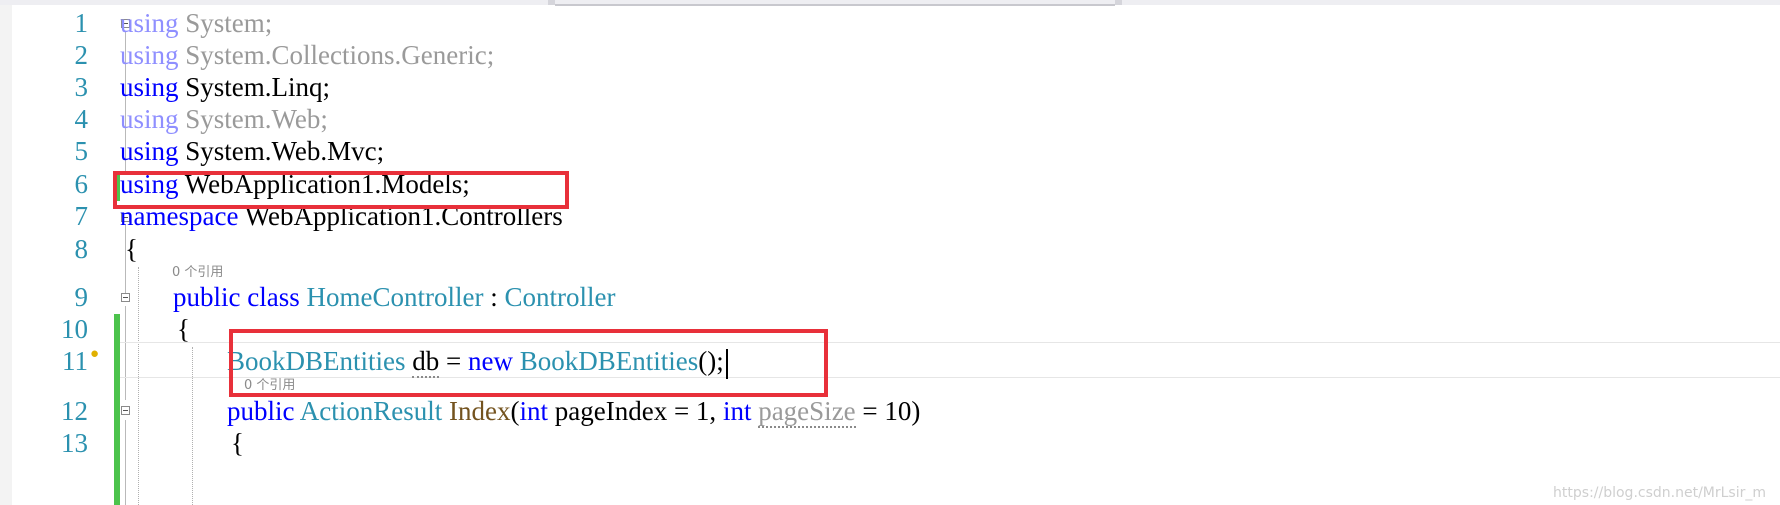  What do you see at coordinates (81, 151) in the screenshot?
I see `line-number: 5` at bounding box center [81, 151].